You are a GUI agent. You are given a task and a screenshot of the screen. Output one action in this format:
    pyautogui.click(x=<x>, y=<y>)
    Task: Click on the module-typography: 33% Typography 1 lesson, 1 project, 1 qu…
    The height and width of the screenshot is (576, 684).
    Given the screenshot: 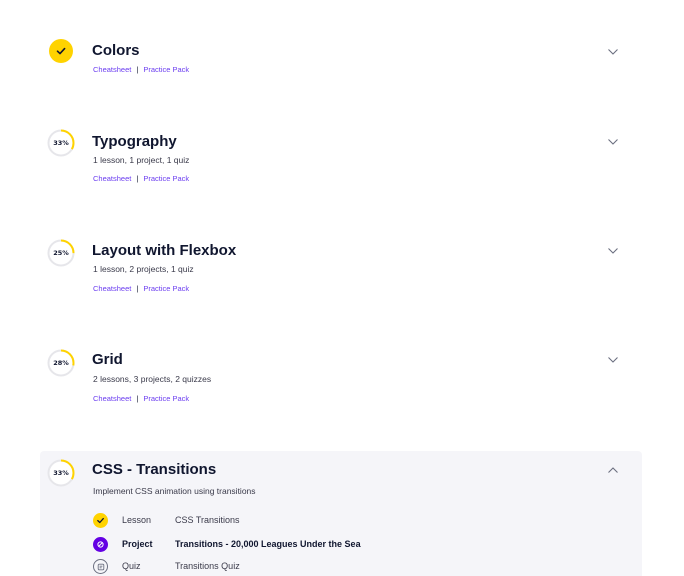 What is the action you would take?
    pyautogui.click(x=341, y=164)
    